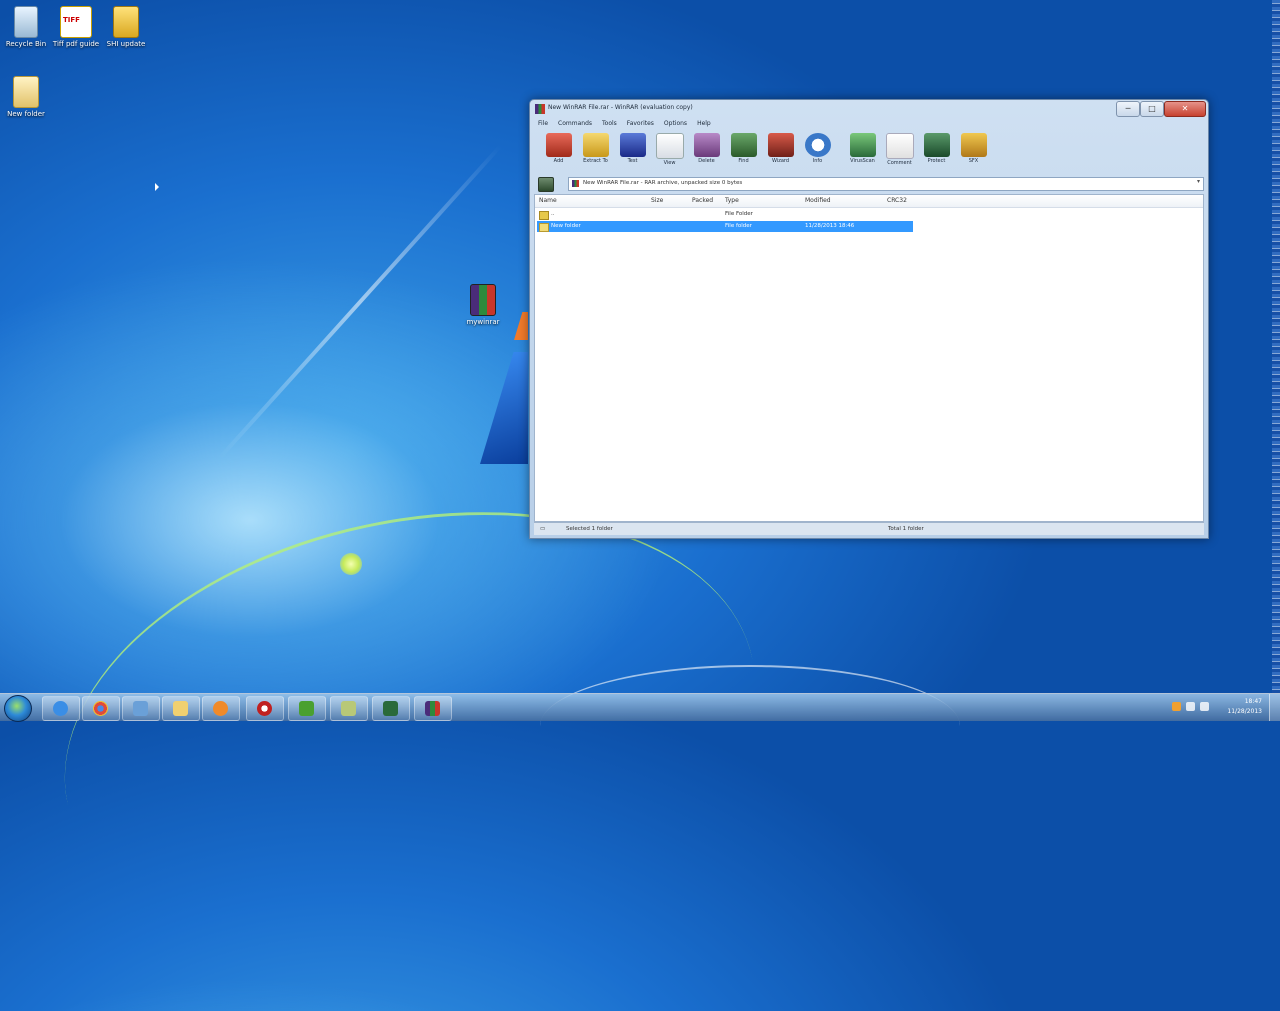  I want to click on delete-label: Delete, so click(706, 161).